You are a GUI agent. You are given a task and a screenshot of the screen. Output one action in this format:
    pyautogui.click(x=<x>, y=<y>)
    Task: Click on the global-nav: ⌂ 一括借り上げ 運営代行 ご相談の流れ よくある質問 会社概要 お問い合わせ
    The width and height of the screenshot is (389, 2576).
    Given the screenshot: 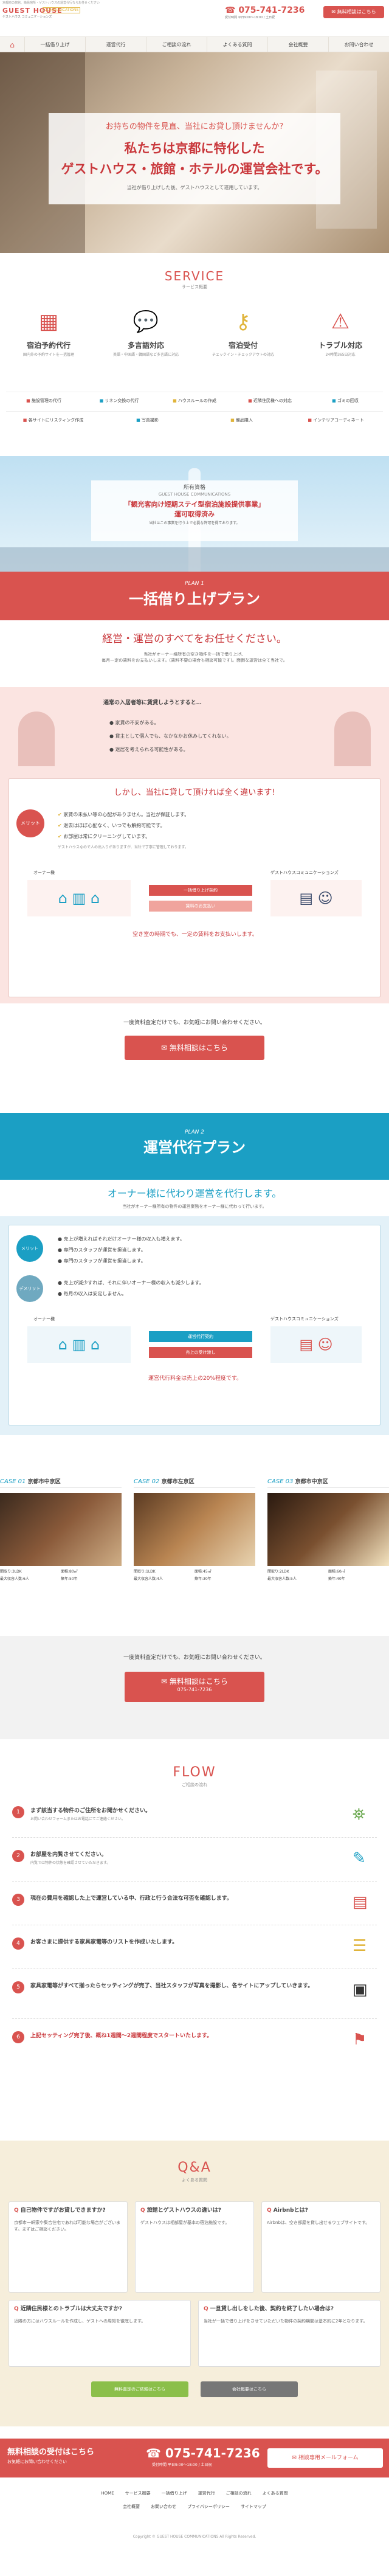 What is the action you would take?
    pyautogui.click(x=194, y=44)
    